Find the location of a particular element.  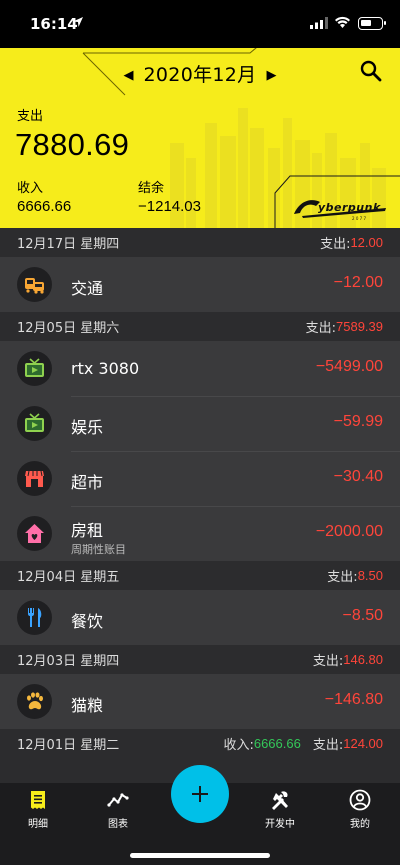

transaction-amount: −30.40 is located at coordinates (358, 476).